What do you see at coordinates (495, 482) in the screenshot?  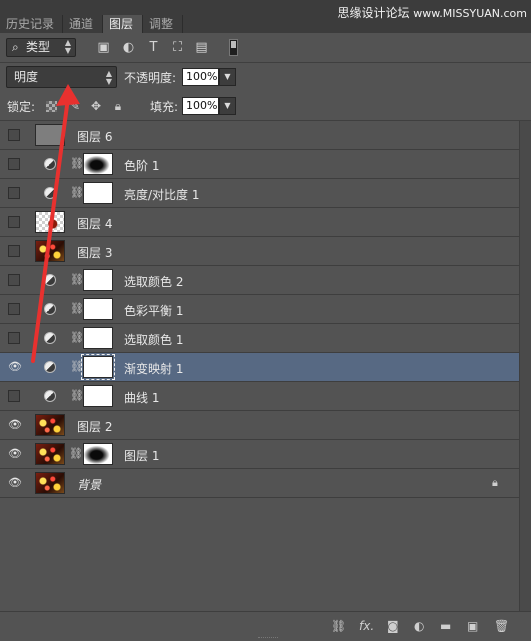 I see `lock-icon: 🔒︎` at bounding box center [495, 482].